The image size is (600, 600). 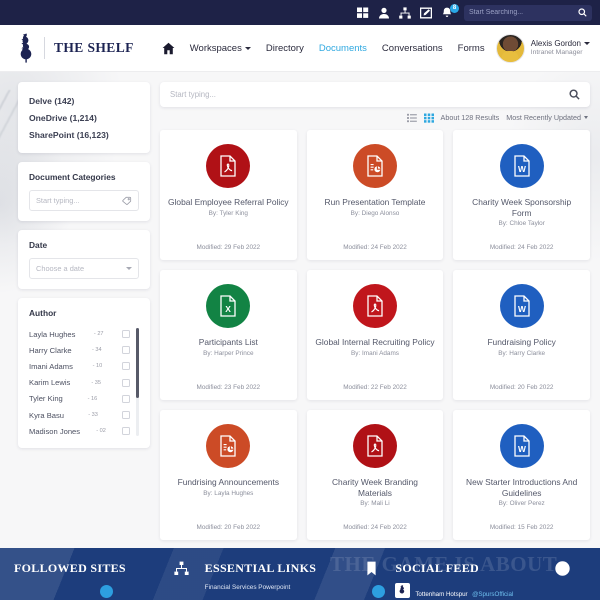 I want to click on user-menu: Alexis Gordon Intranet Manager, so click(x=542, y=48).